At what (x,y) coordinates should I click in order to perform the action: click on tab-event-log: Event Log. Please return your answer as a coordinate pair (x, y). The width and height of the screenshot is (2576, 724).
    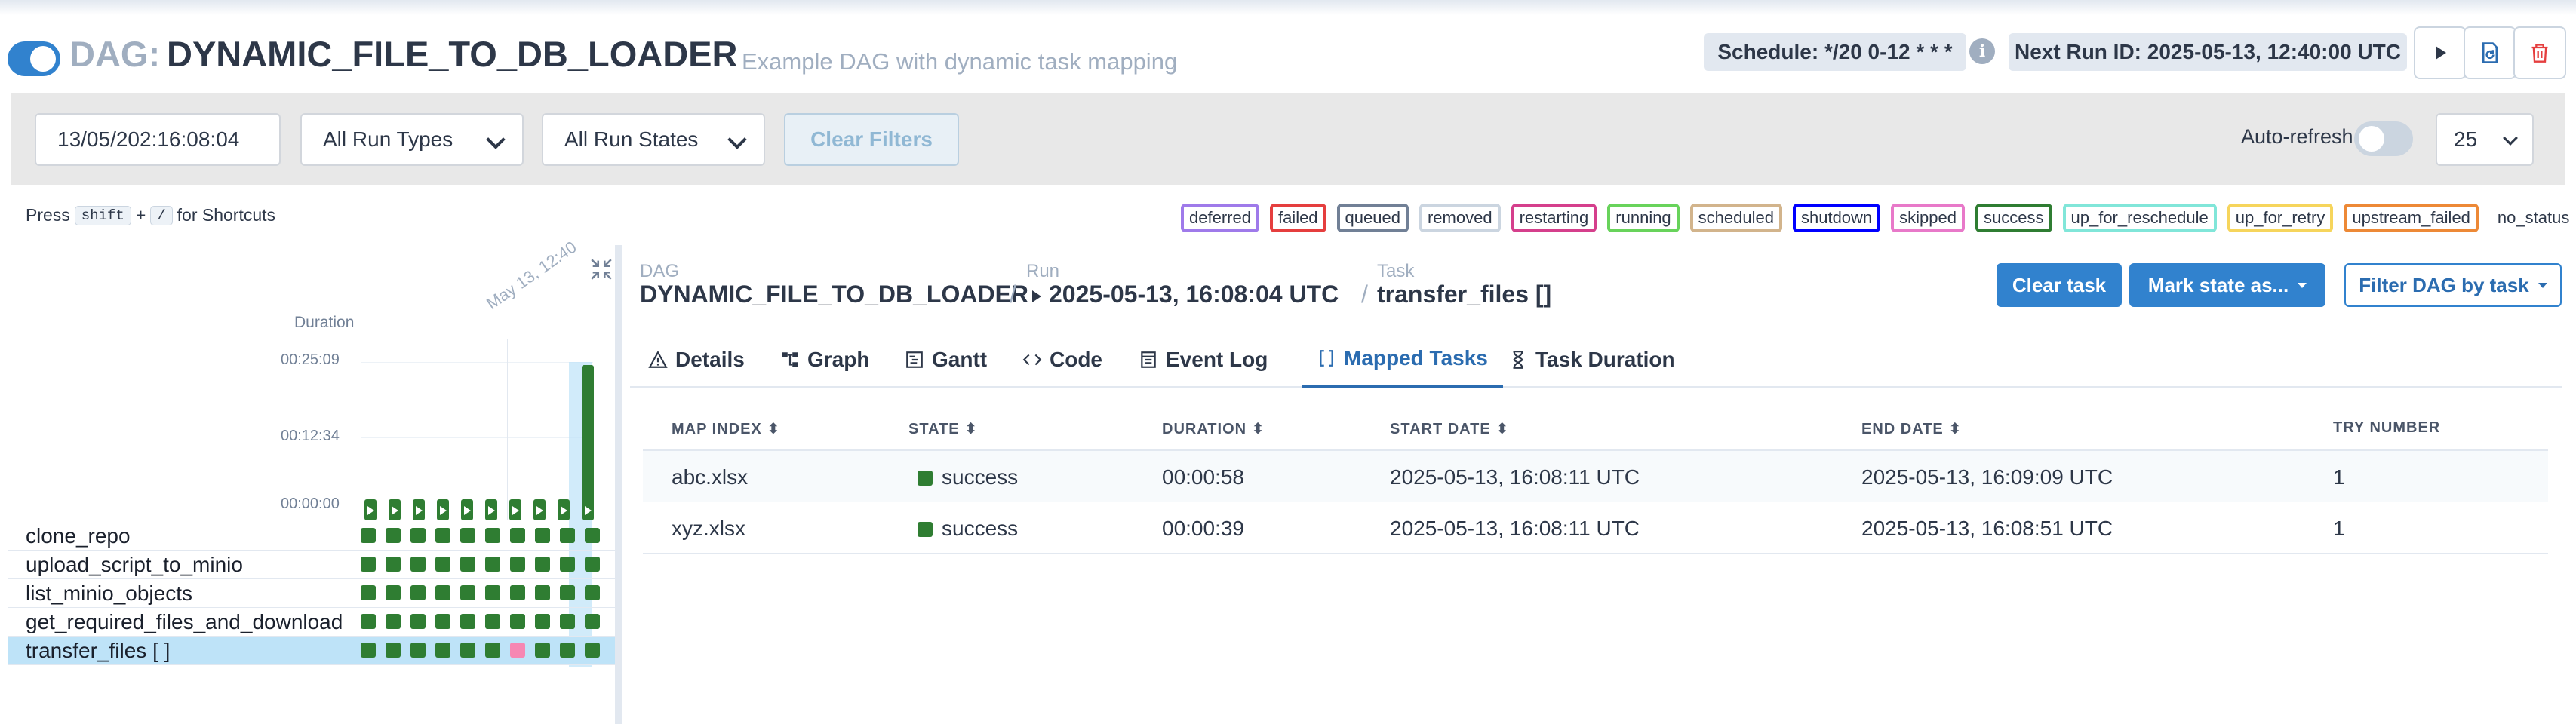
    Looking at the image, I should click on (1203, 360).